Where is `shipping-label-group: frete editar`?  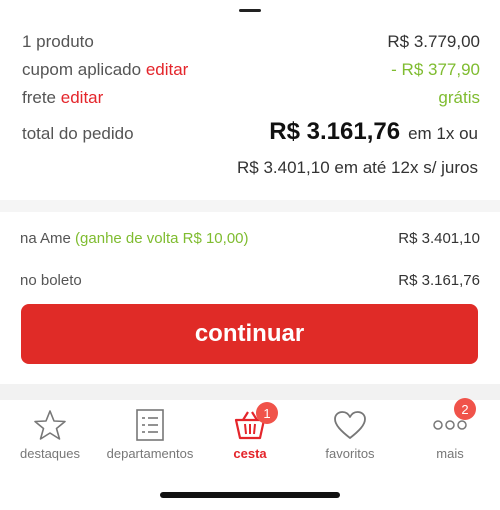 shipping-label-group: frete editar is located at coordinates (62, 98).